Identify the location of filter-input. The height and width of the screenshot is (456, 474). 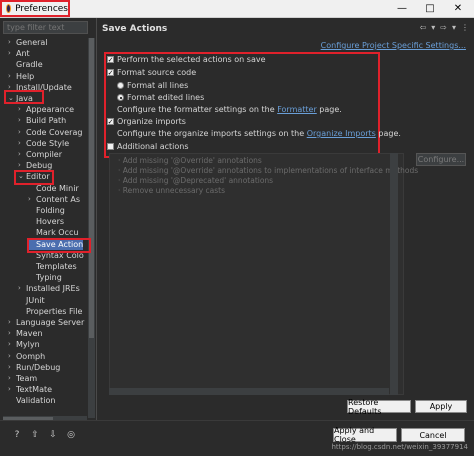
(45, 27).